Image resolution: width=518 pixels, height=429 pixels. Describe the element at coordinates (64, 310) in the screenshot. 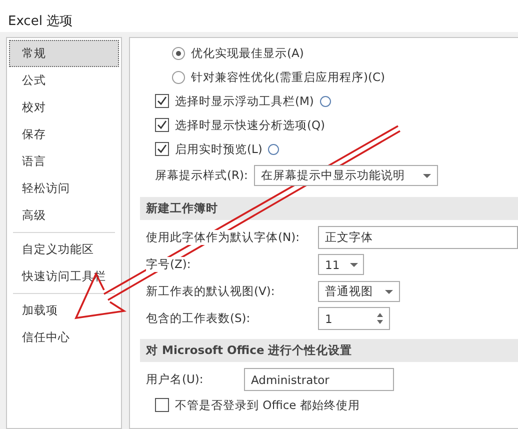

I see `sidebar-item: 加载项` at that location.